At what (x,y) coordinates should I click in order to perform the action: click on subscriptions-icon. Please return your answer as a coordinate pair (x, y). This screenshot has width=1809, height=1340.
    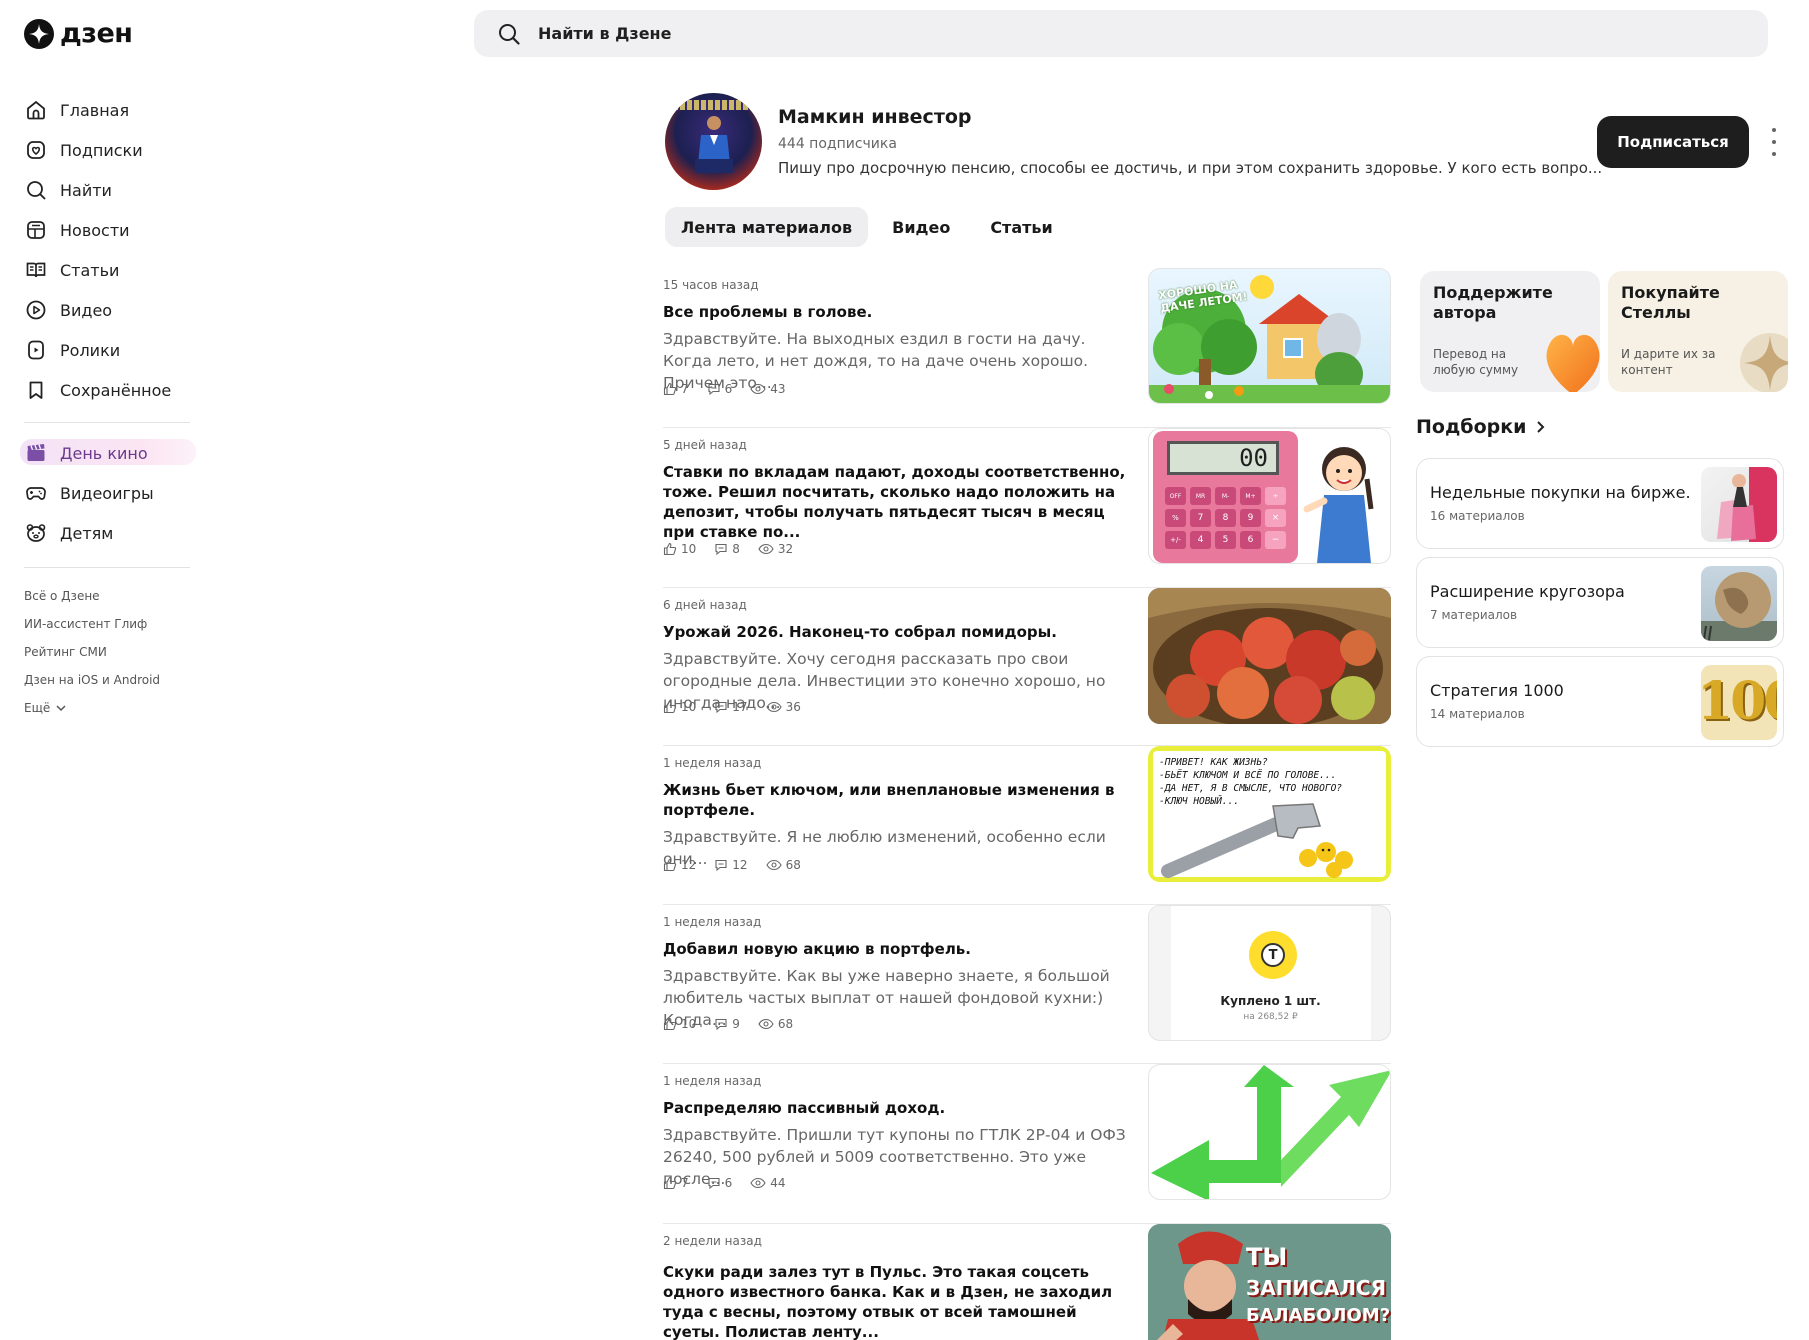
    Looking at the image, I should click on (36, 150).